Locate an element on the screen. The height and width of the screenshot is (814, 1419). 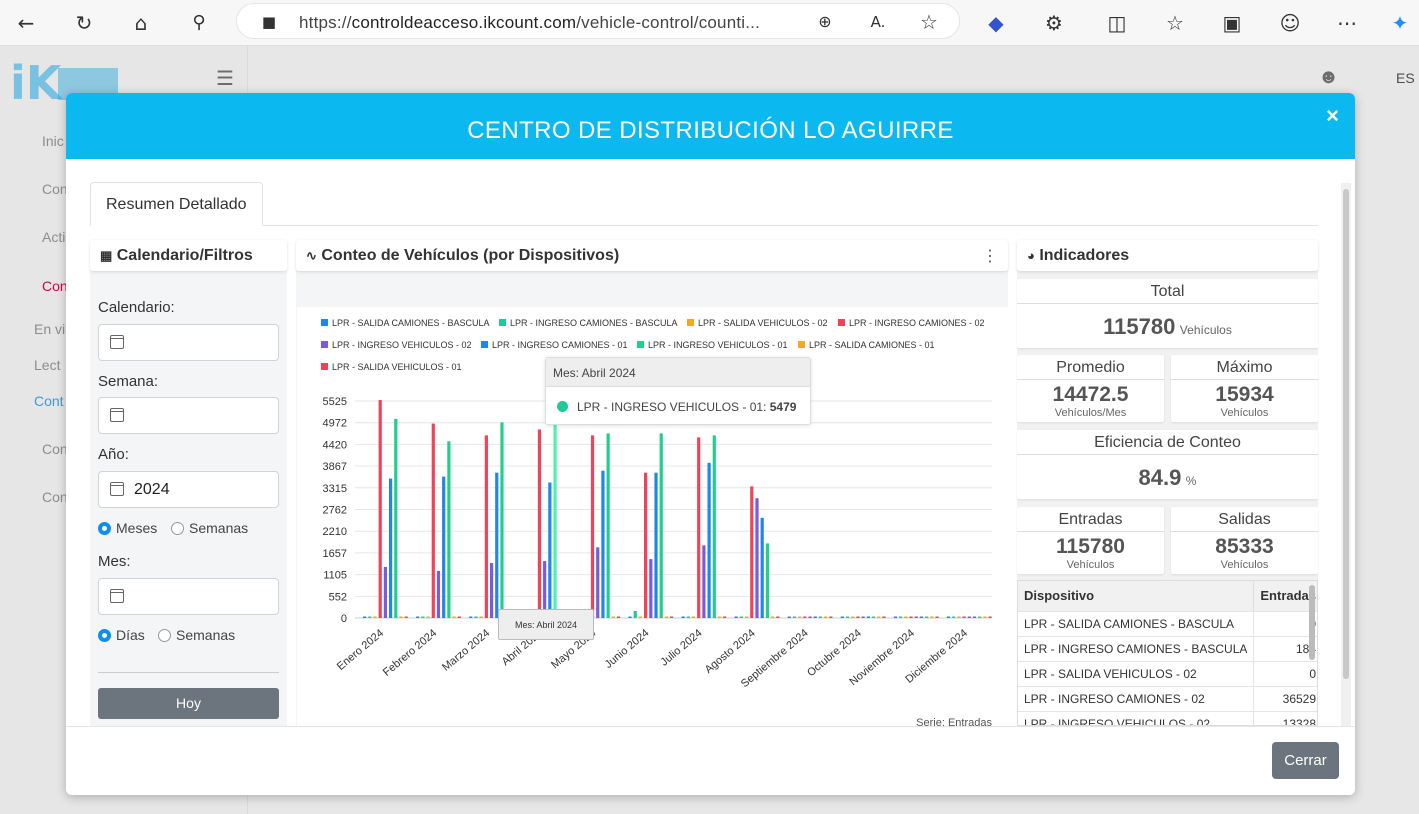
tab-resumen-detallado: Resumen Detallado is located at coordinates (176, 204).